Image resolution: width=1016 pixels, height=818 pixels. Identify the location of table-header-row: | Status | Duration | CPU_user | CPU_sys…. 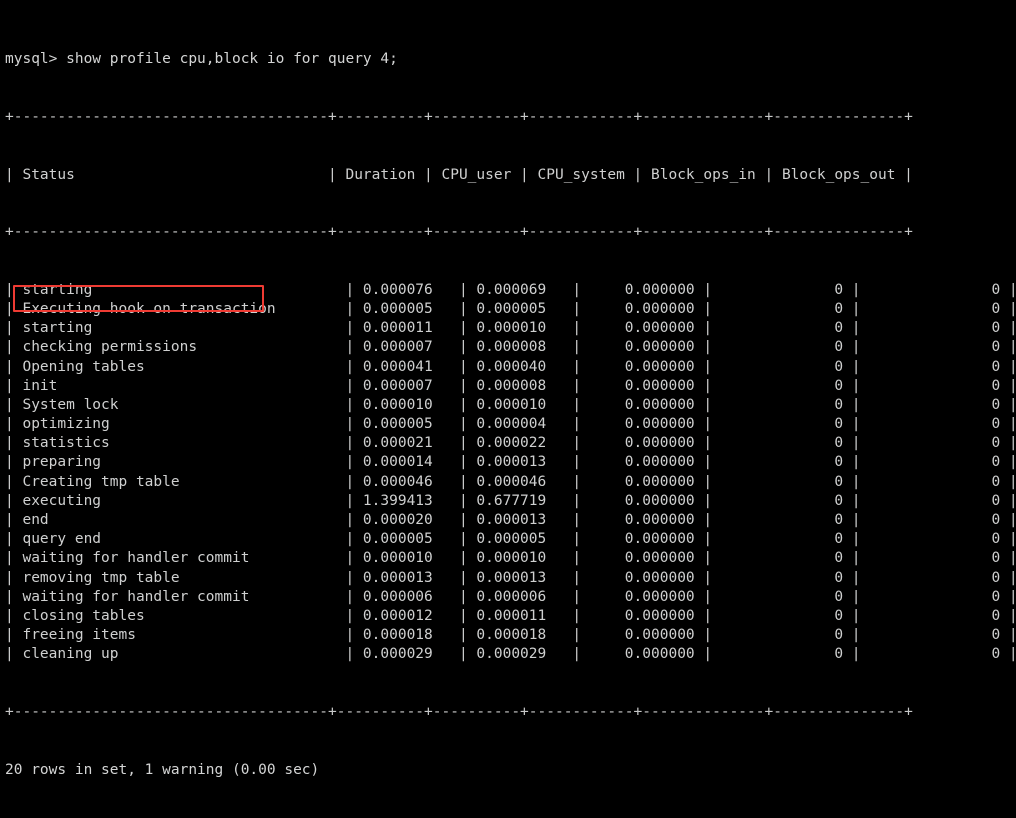
(459, 174).